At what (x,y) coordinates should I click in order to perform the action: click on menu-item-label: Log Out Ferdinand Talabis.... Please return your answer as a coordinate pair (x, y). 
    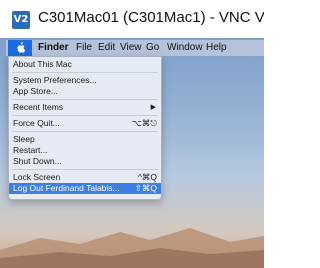
    Looking at the image, I should click on (66, 188).